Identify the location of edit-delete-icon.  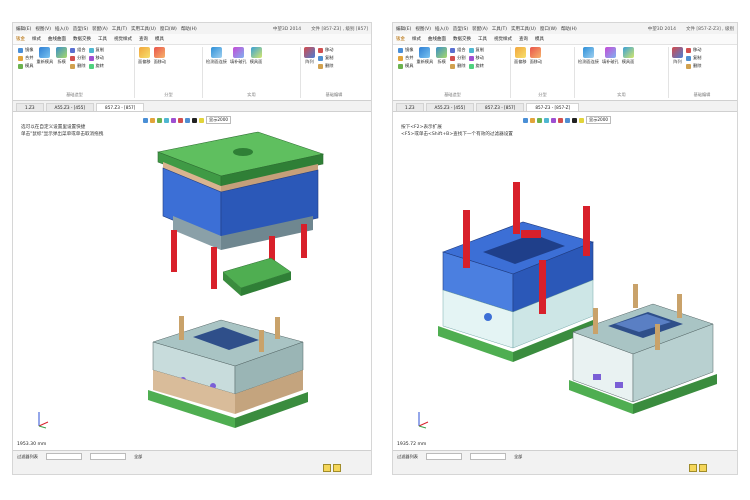
(320, 66).